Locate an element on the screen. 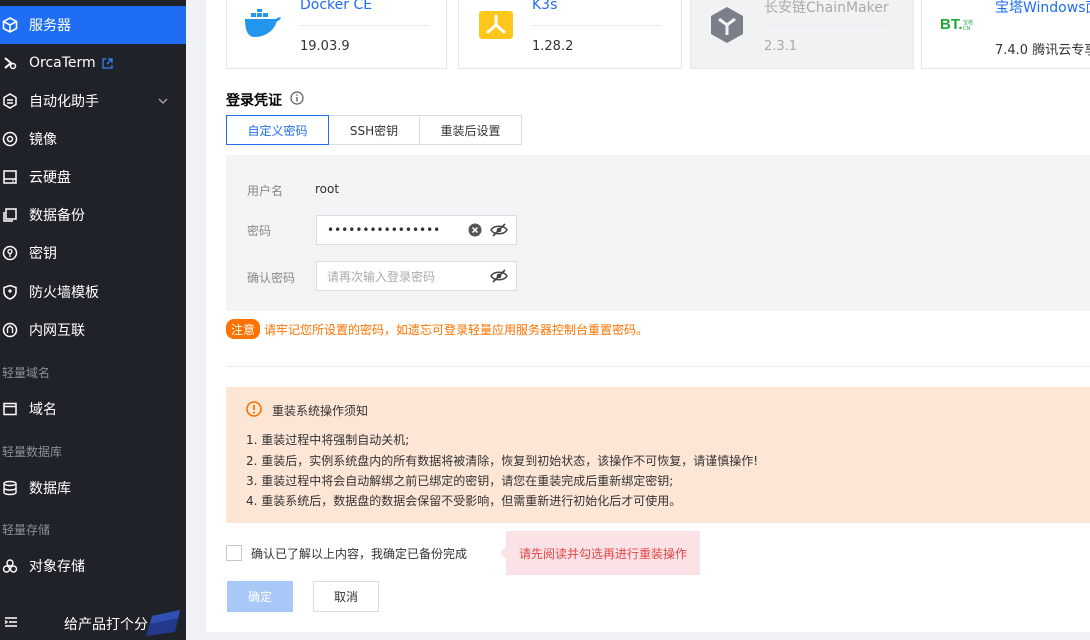 The image size is (1090, 640). notice-text: 请牢记您所设置的密码，如遗忘可登录轻量应用服务器控制台重置密码。 is located at coordinates (456, 329).